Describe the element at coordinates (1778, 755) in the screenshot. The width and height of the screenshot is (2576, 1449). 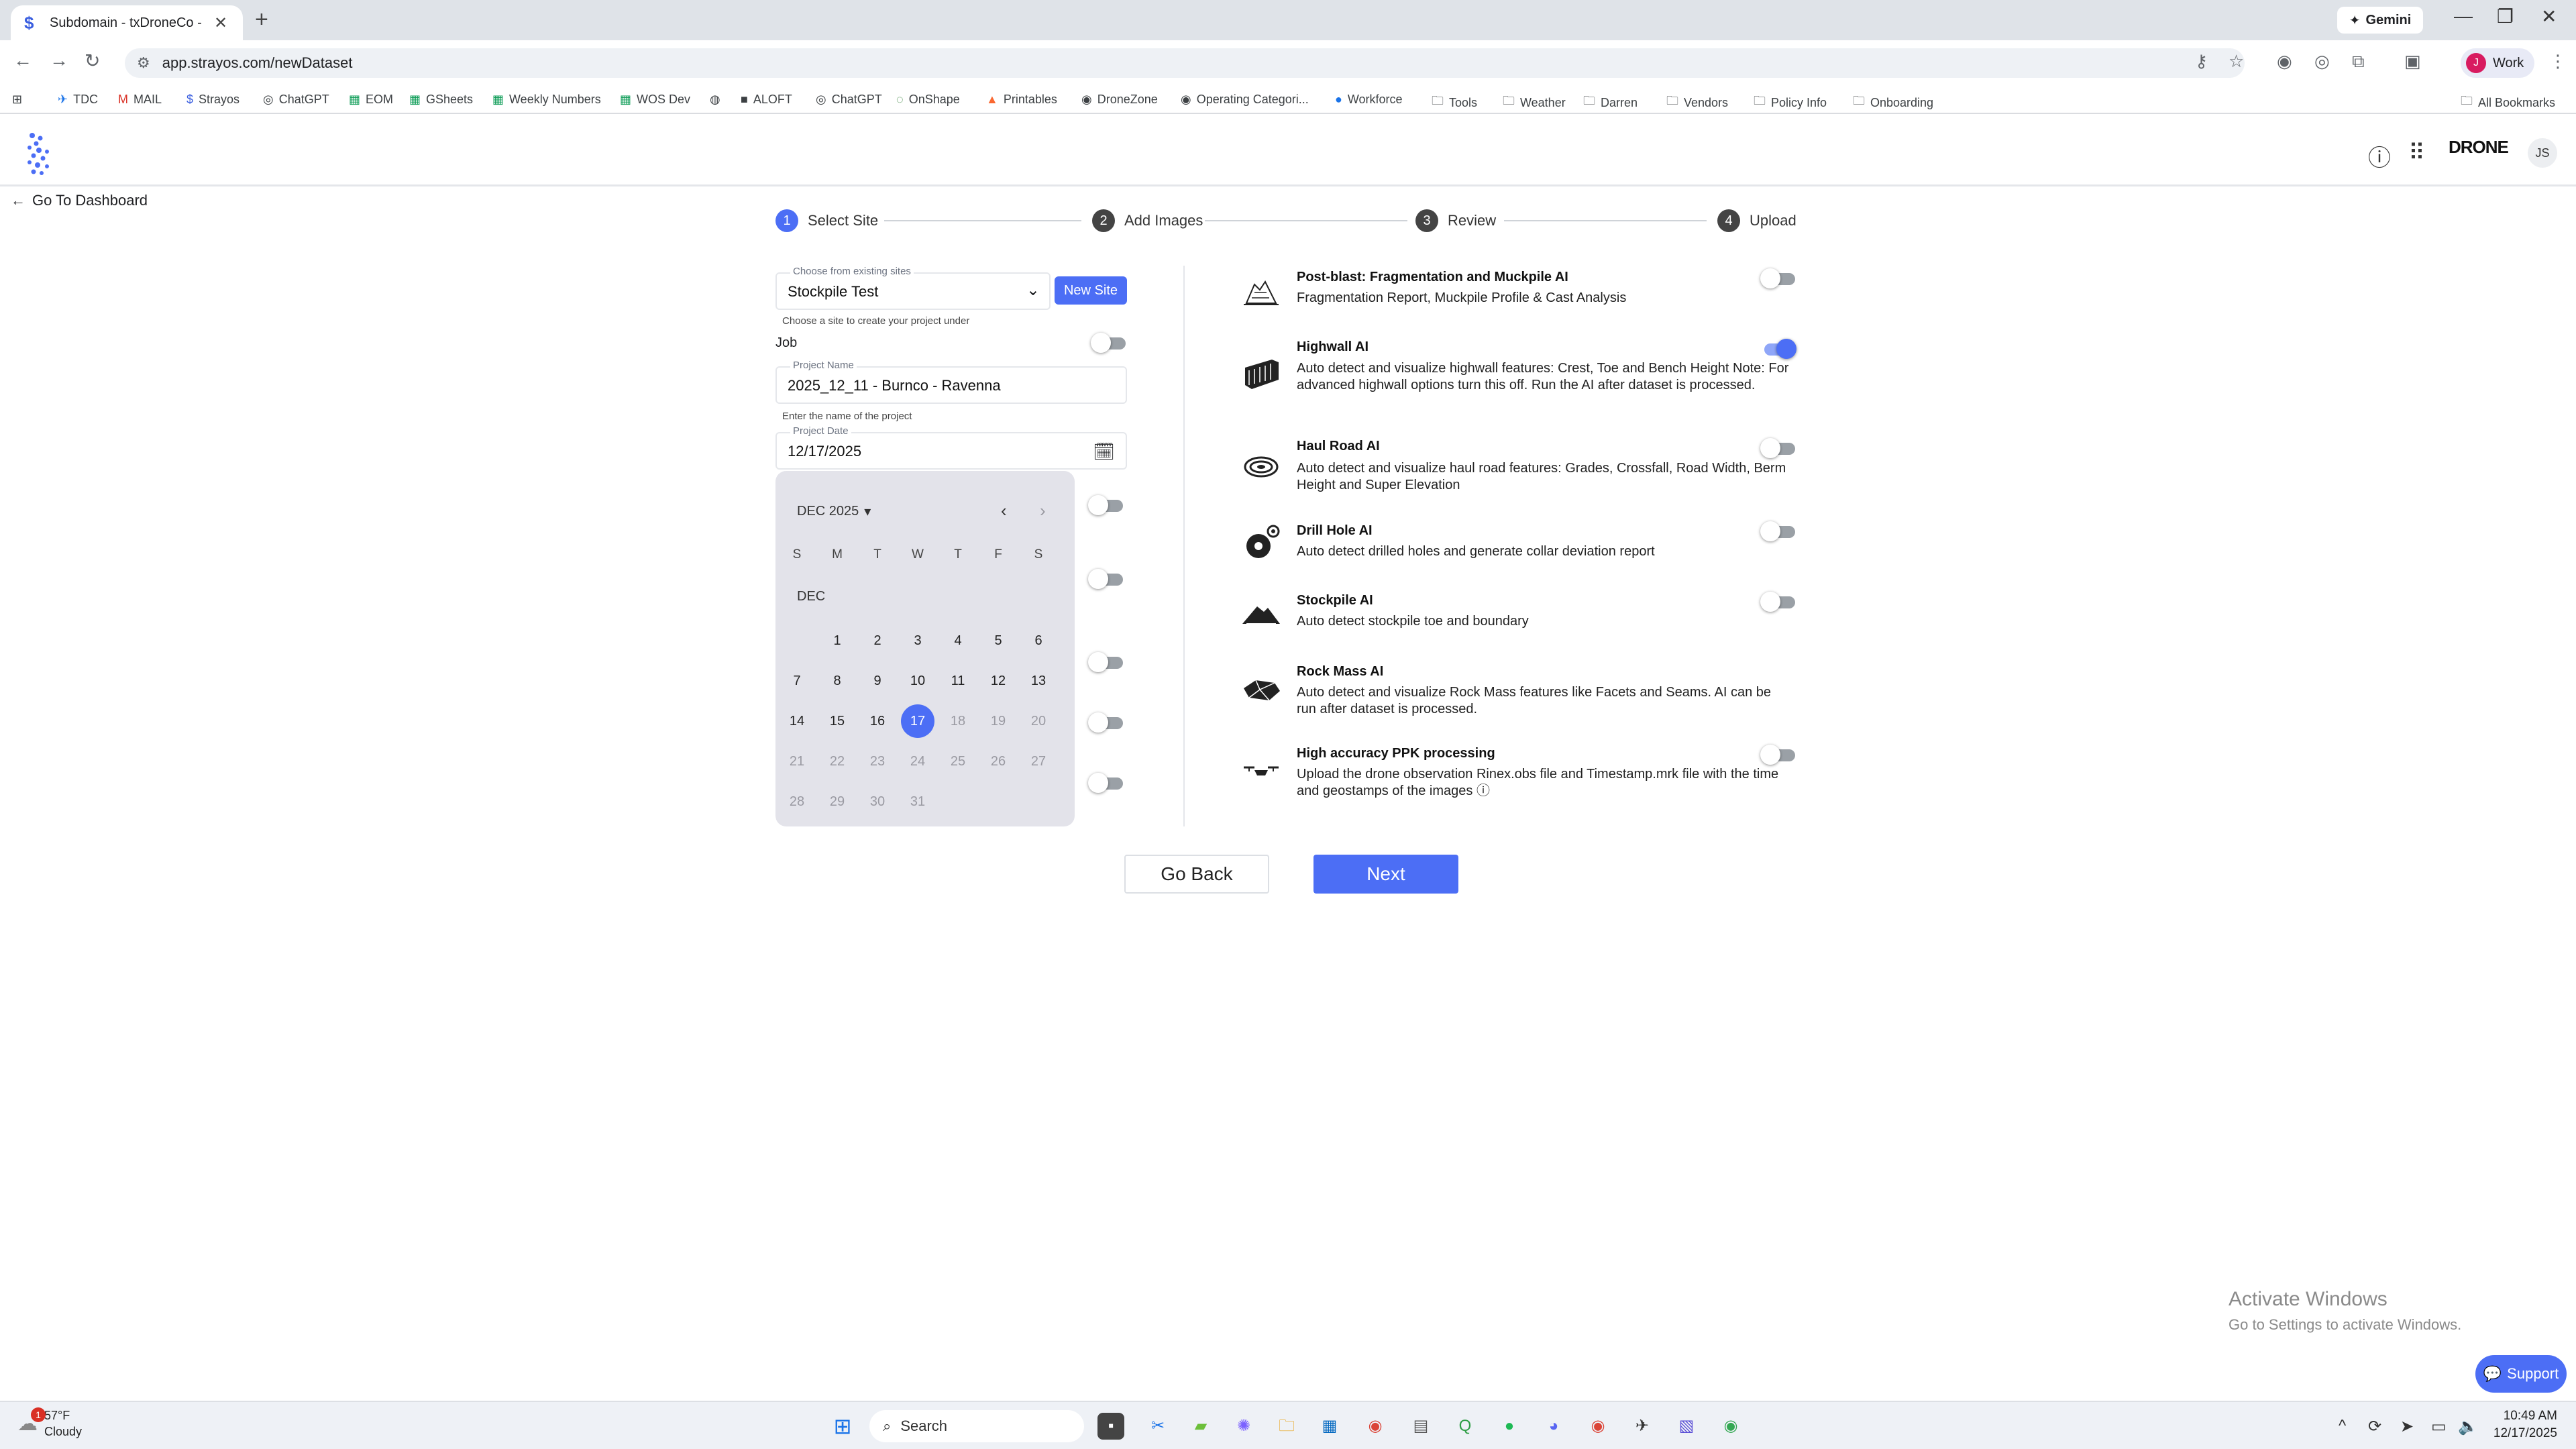
I see `ppk-processing-toggle` at that location.